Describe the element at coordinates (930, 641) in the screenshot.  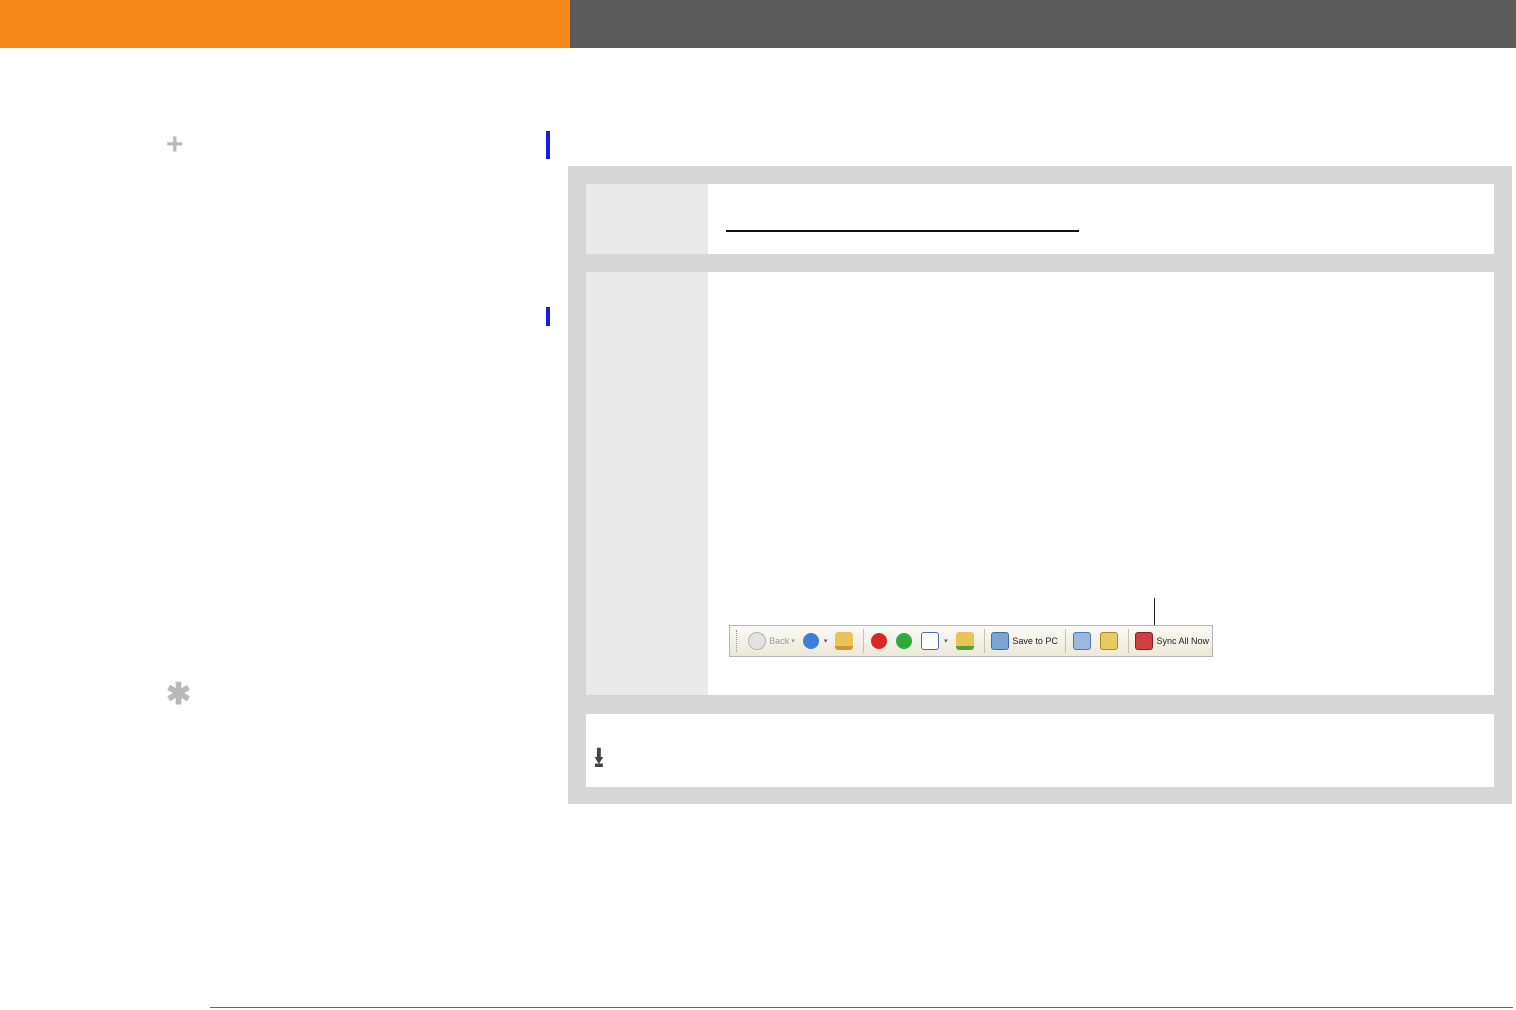
I see `views-grid-icon` at that location.